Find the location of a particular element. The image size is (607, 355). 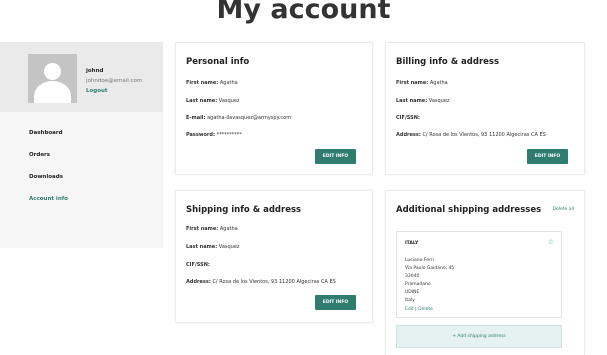

profile-username: johnd is located at coordinates (95, 71).